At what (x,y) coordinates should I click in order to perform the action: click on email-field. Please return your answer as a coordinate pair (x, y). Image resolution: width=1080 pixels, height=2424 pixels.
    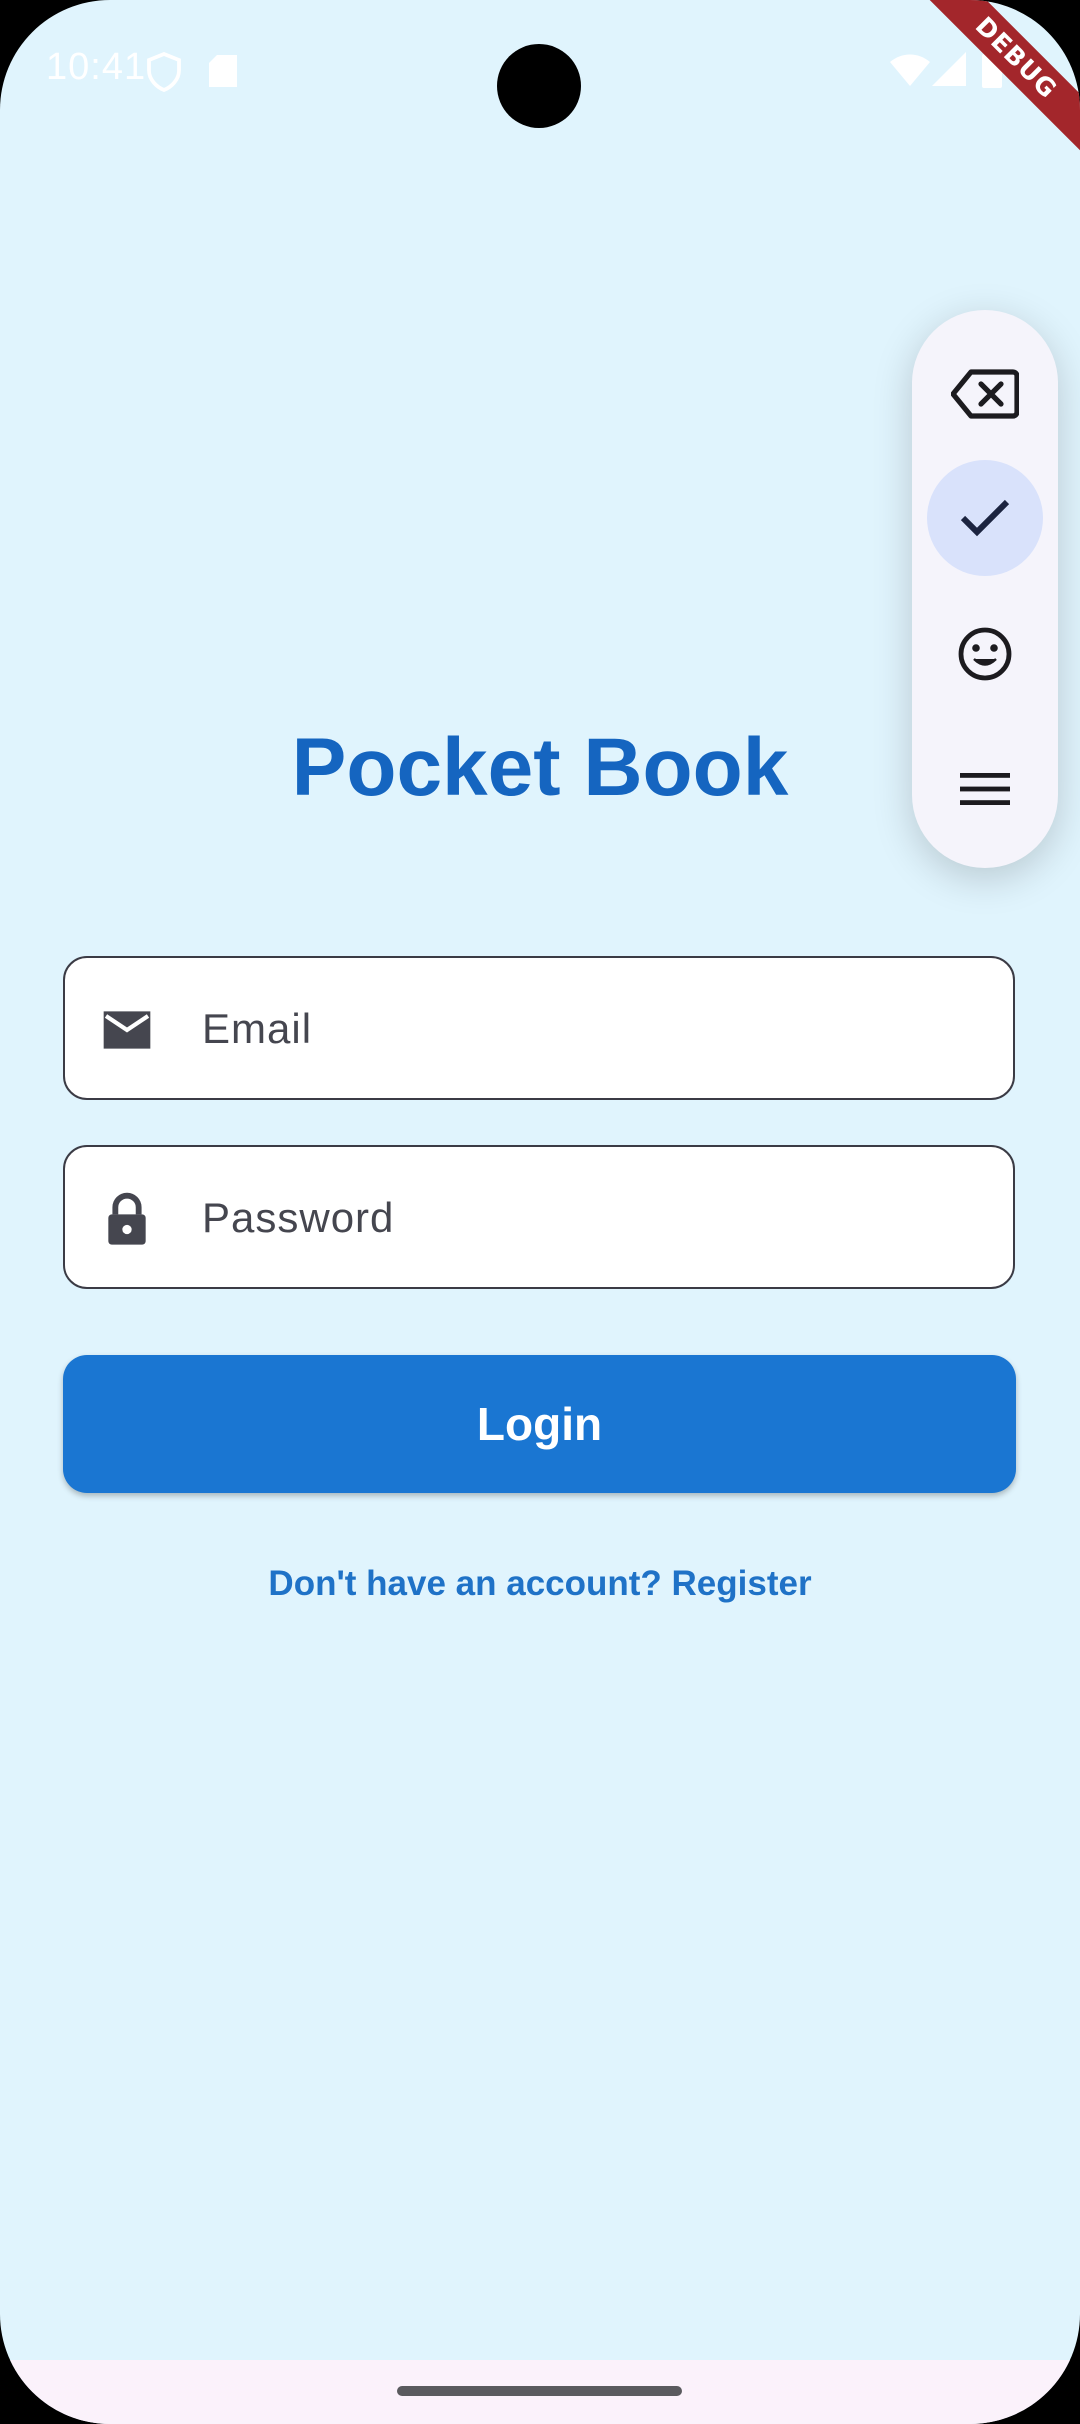
    Looking at the image, I should click on (539, 1028).